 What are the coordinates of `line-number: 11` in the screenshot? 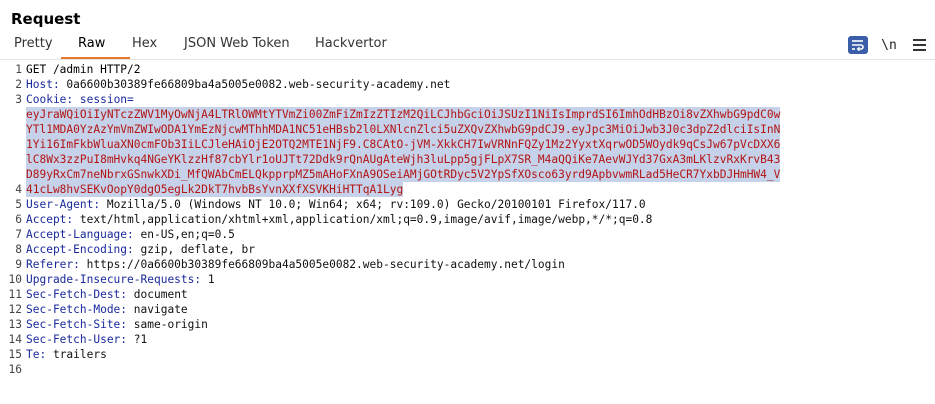 It's located at (15, 294).